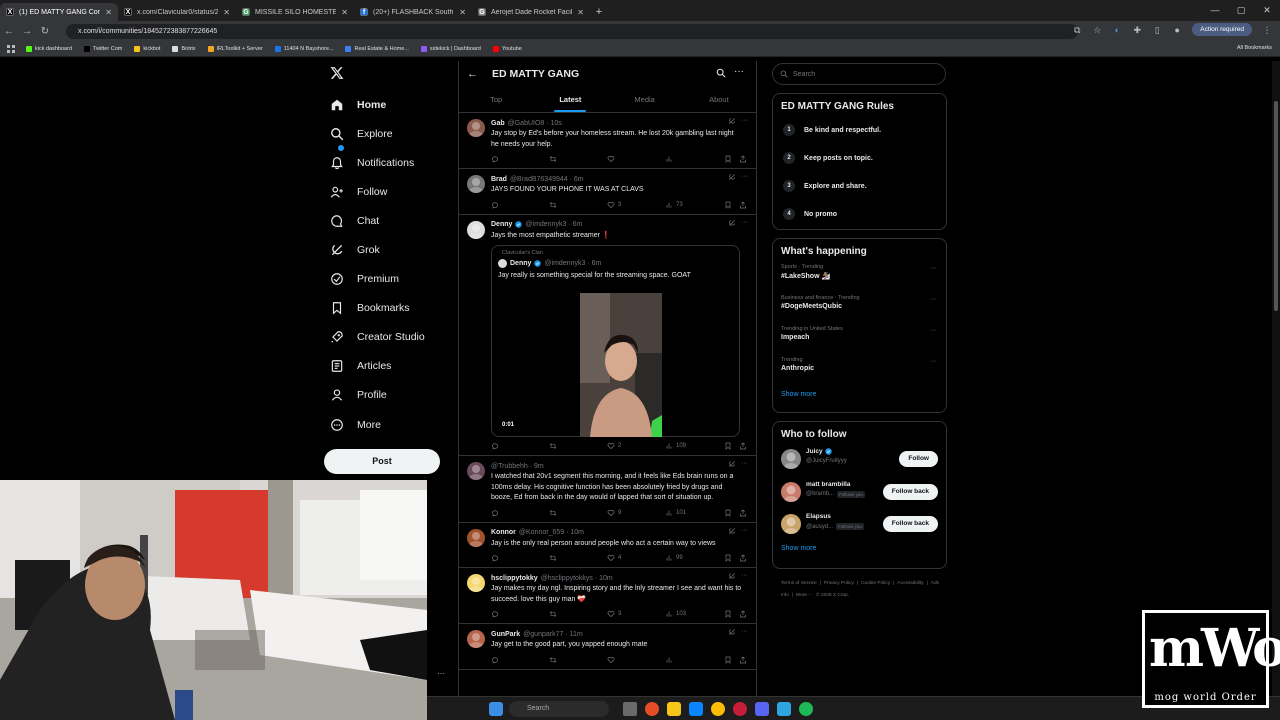 The image size is (1280, 720). Describe the element at coordinates (675, 513) in the screenshot. I see `views-button: 101` at that location.